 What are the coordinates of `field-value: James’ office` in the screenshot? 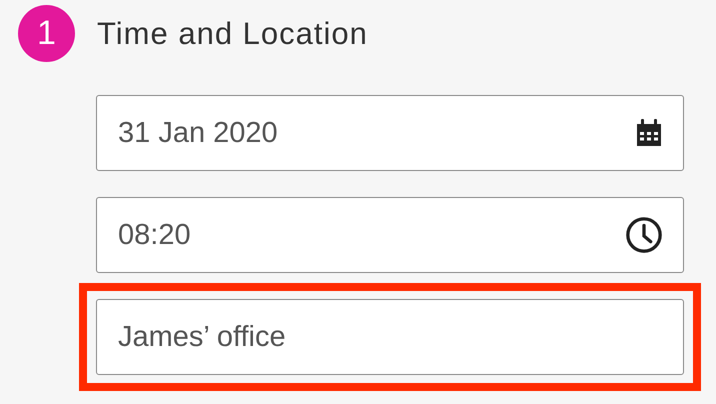 It's located at (390, 337).